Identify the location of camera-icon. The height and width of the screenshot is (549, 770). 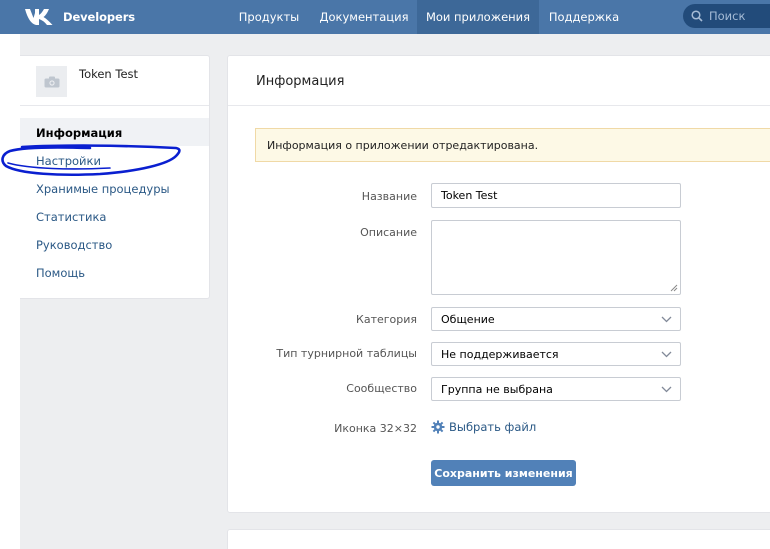
(51, 81).